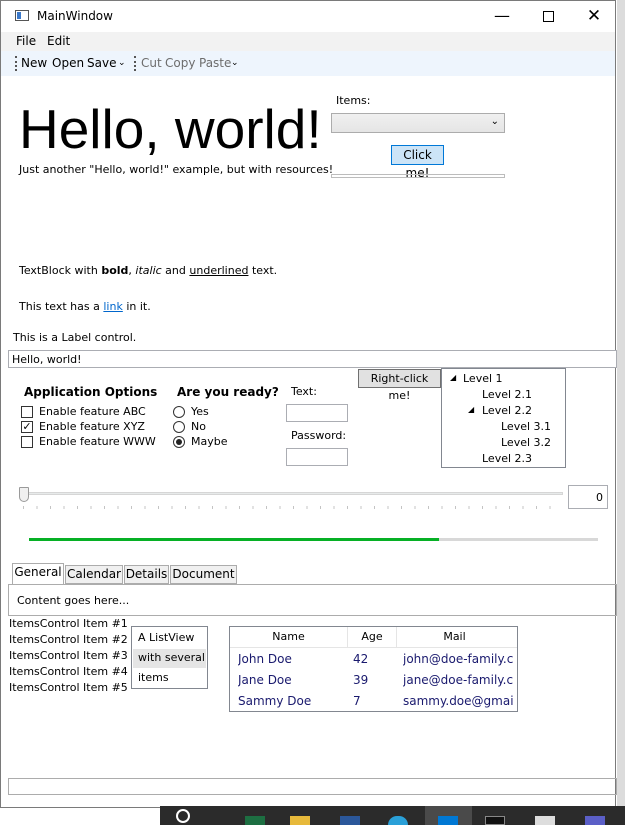 This screenshot has height=825, width=625. Describe the element at coordinates (94, 574) in the screenshot. I see `tab-calendar: Calendar` at that location.